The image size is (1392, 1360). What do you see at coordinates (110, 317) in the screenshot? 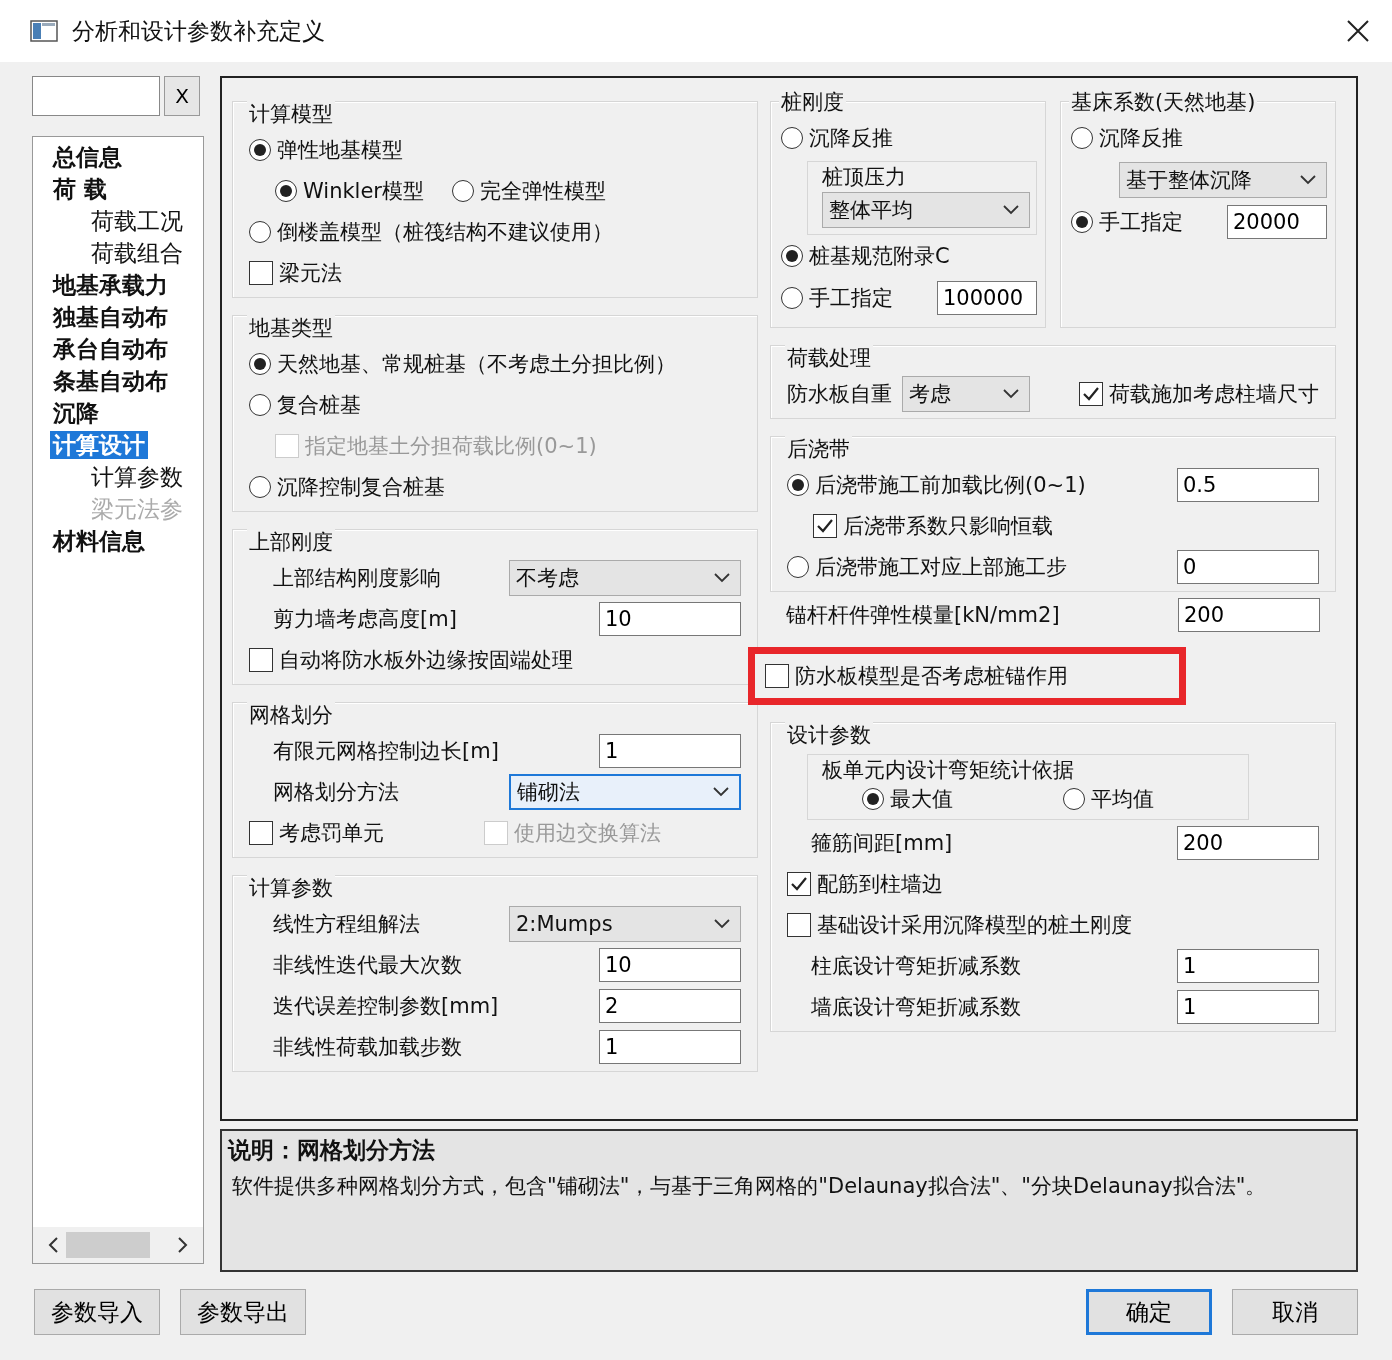
I see `tree-item: 独基自动布` at bounding box center [110, 317].